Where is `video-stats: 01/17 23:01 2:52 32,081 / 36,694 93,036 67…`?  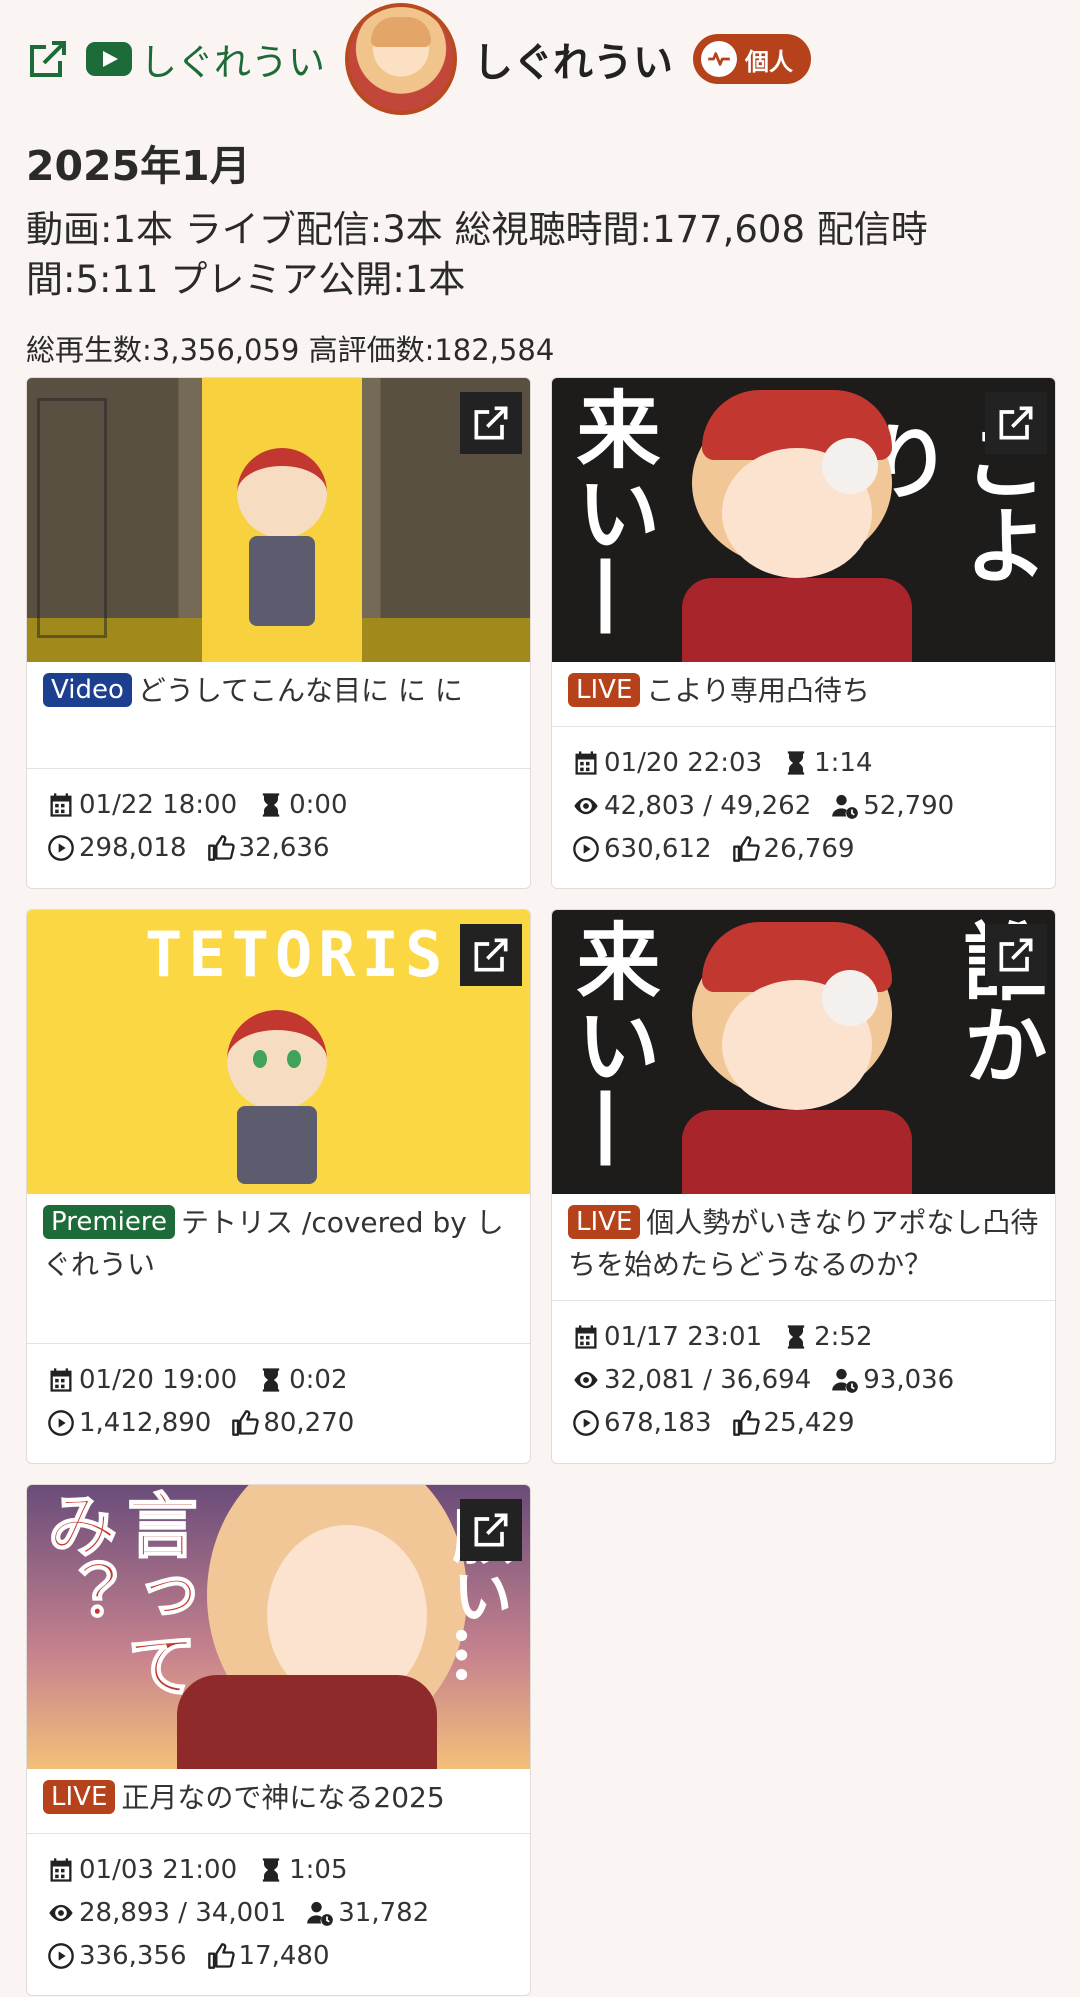
video-stats: 01/17 23:01 2:52 32,081 / 36,694 93,036 67… is located at coordinates (803, 1372).